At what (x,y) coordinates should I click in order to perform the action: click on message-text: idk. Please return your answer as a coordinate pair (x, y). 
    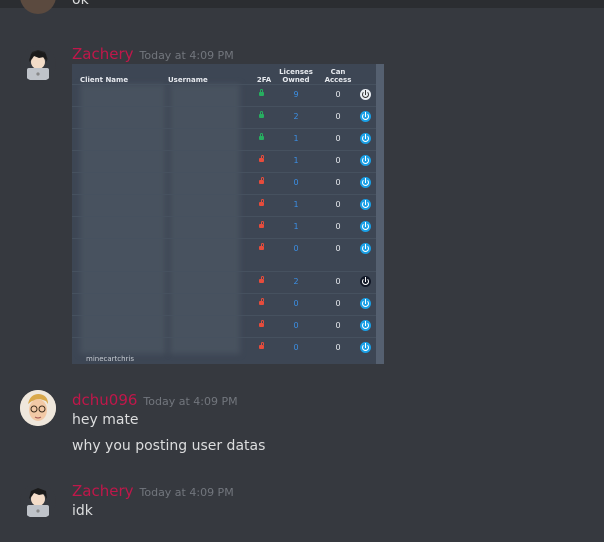
    Looking at the image, I should click on (82, 511).